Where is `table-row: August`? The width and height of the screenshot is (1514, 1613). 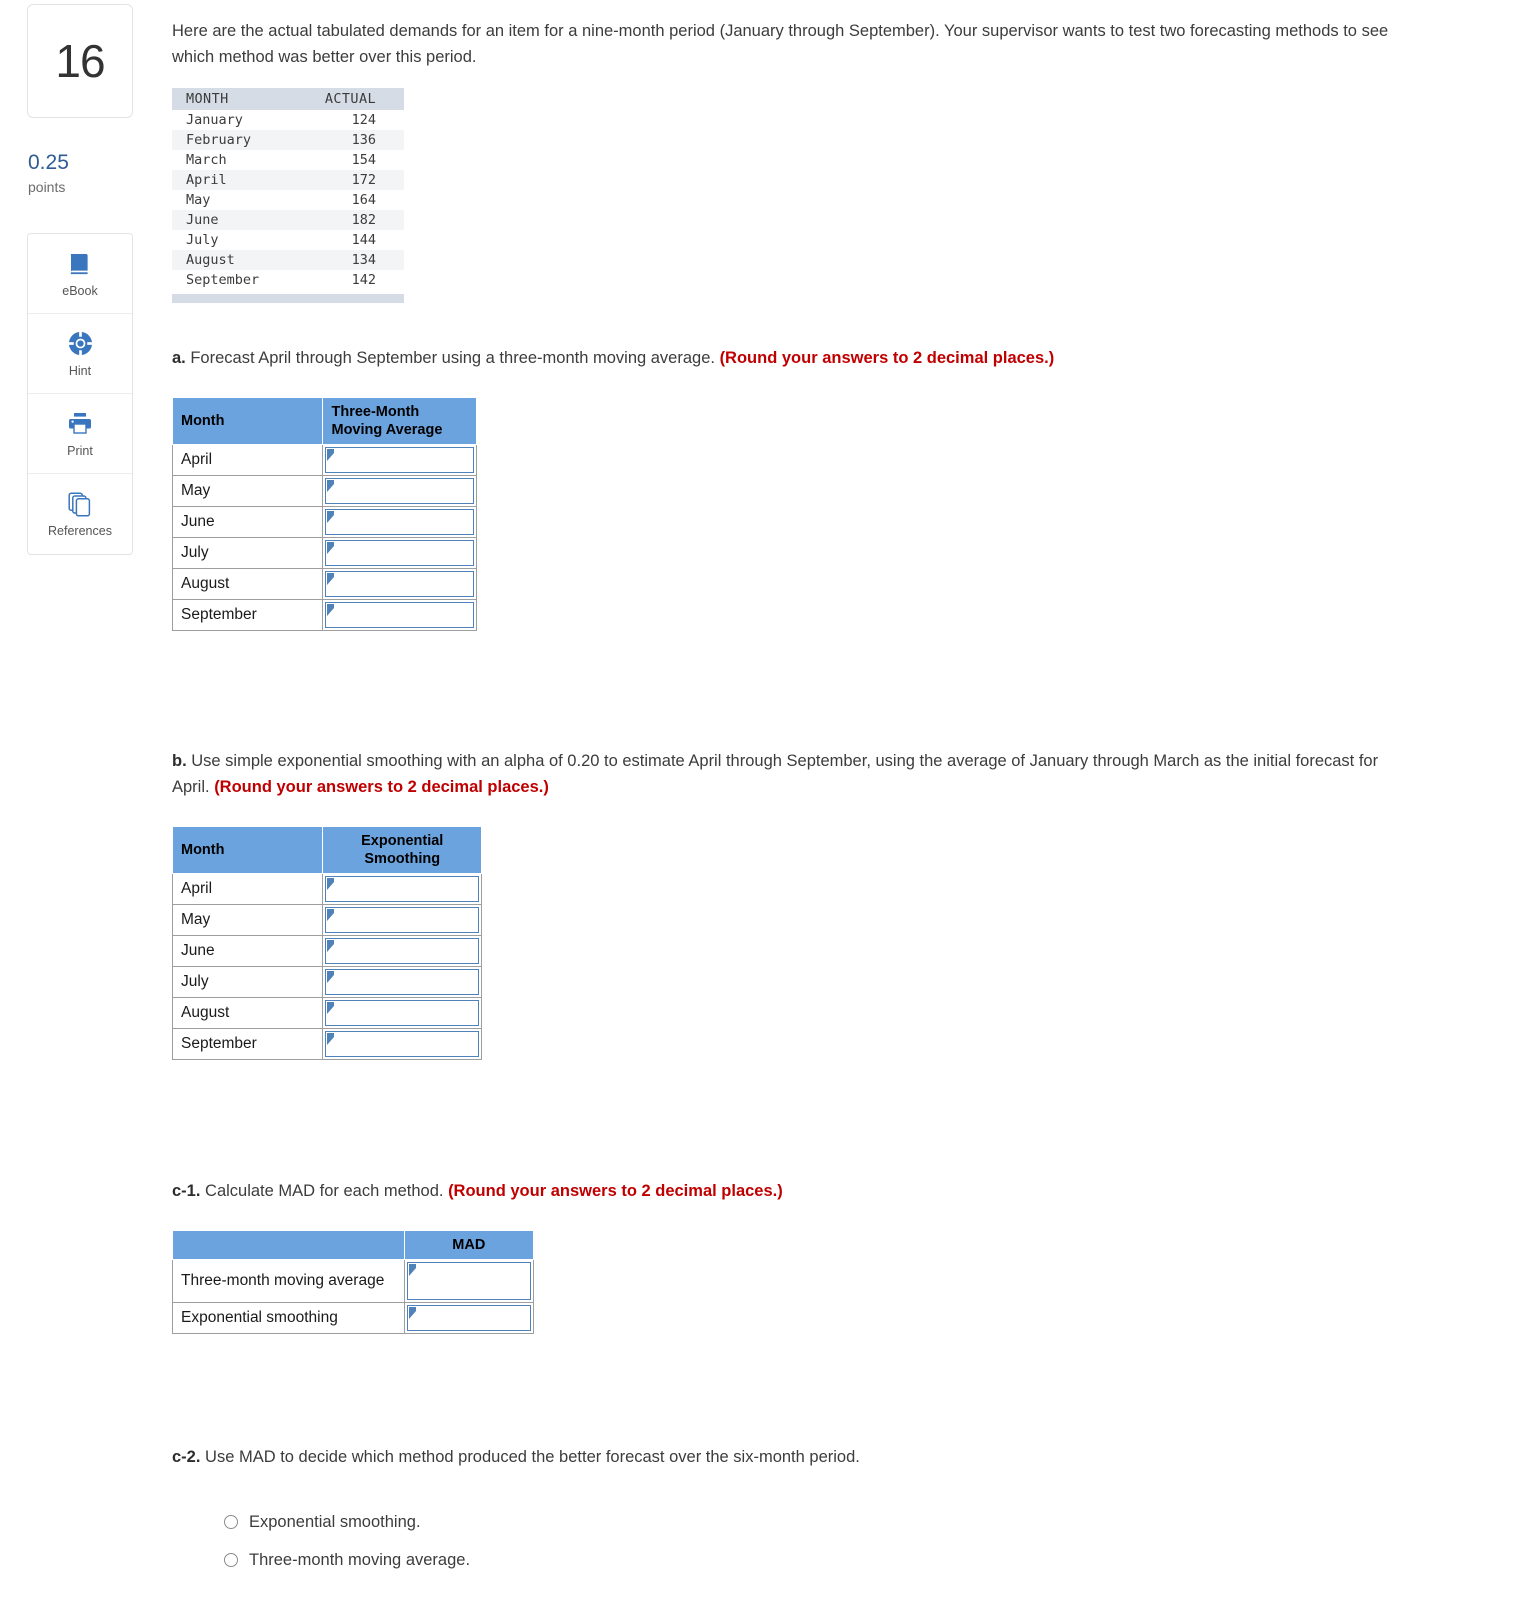 table-row: August is located at coordinates (324, 584).